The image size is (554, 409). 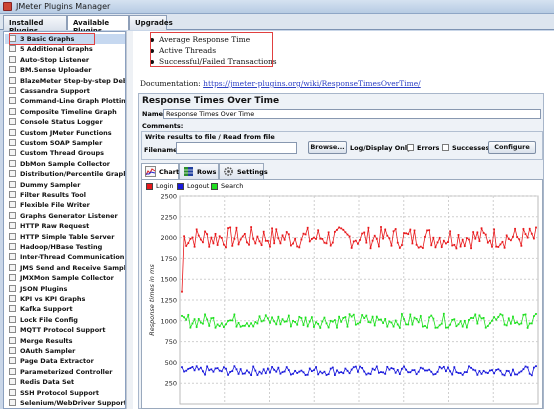 I want to click on plugin-item: Custom JMeter Functions, so click(x=65, y=133).